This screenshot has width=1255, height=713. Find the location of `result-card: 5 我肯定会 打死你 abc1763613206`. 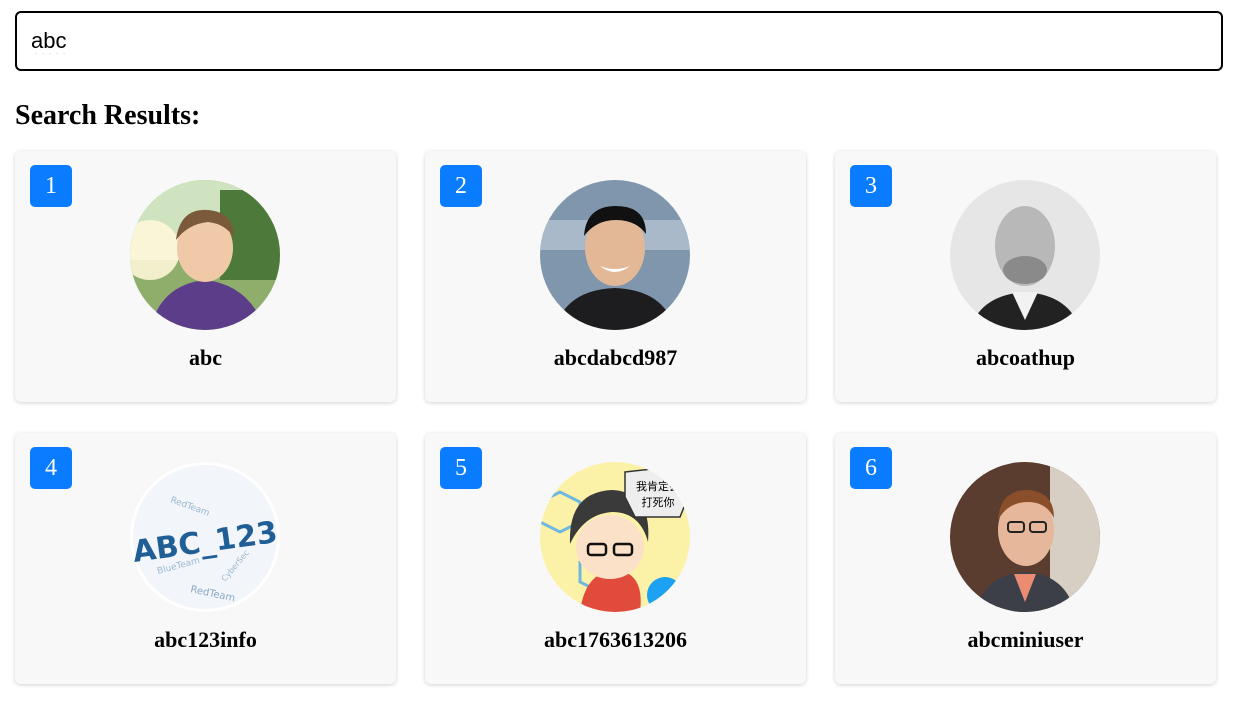

result-card: 5 我肯定会 打死你 abc1763613206 is located at coordinates (615, 558).